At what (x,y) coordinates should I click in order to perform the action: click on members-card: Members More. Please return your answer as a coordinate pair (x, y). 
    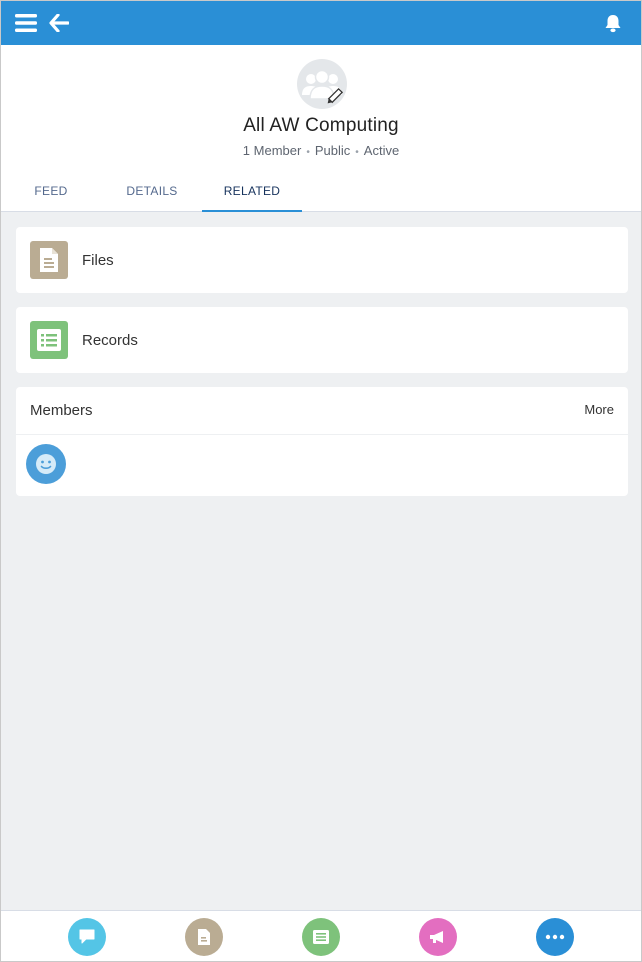
    Looking at the image, I should click on (322, 441).